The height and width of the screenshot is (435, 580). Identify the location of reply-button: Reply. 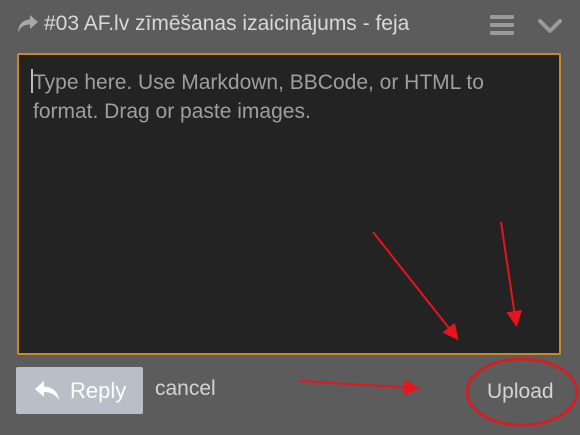
(79, 390).